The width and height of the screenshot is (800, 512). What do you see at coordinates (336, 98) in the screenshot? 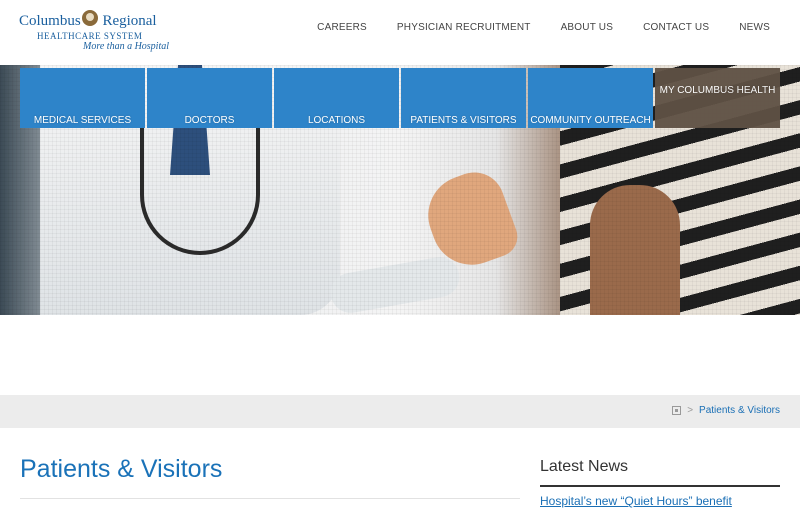
I see `nav-locations: LOCATIONS` at bounding box center [336, 98].